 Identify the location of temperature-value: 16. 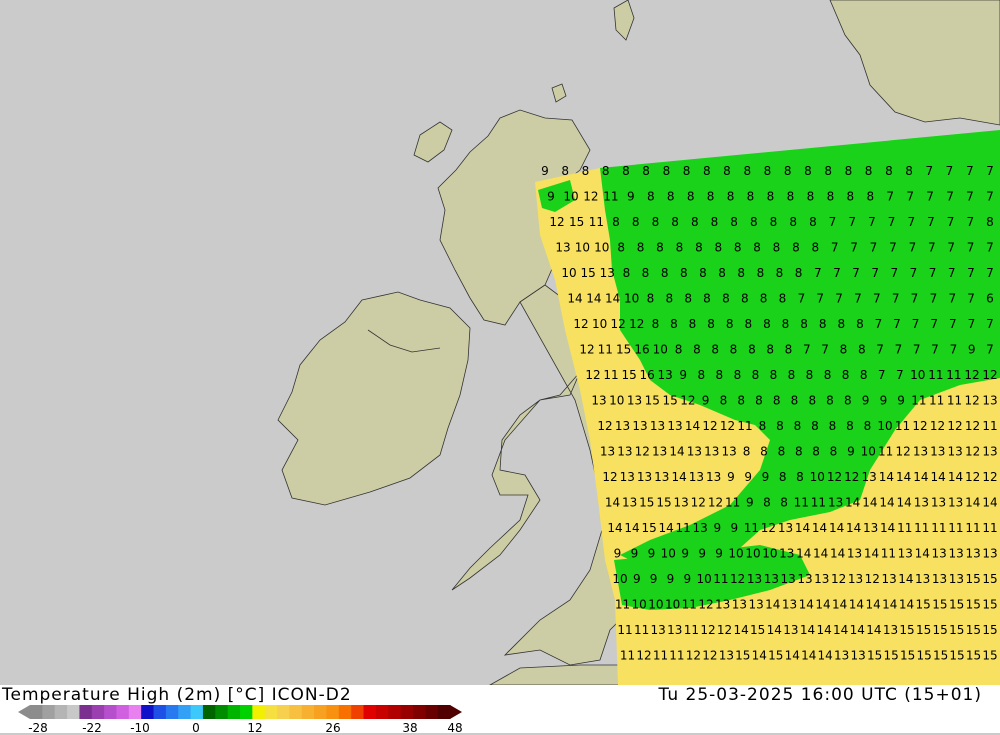
(646, 375).